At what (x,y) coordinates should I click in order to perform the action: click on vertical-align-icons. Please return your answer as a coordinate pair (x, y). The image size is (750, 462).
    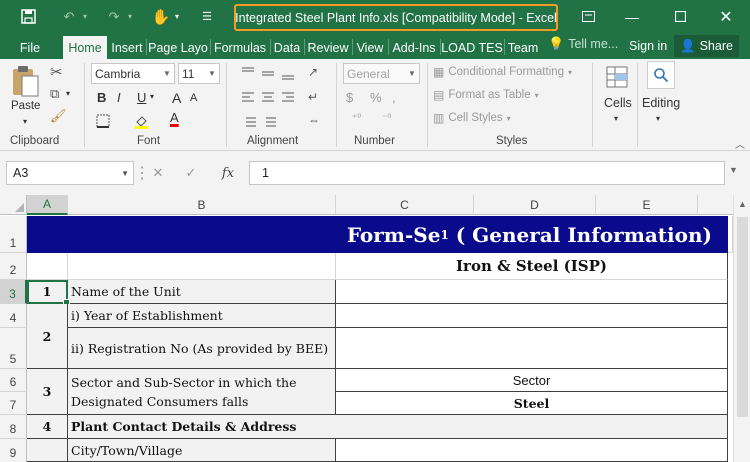
    Looking at the image, I should click on (270, 73).